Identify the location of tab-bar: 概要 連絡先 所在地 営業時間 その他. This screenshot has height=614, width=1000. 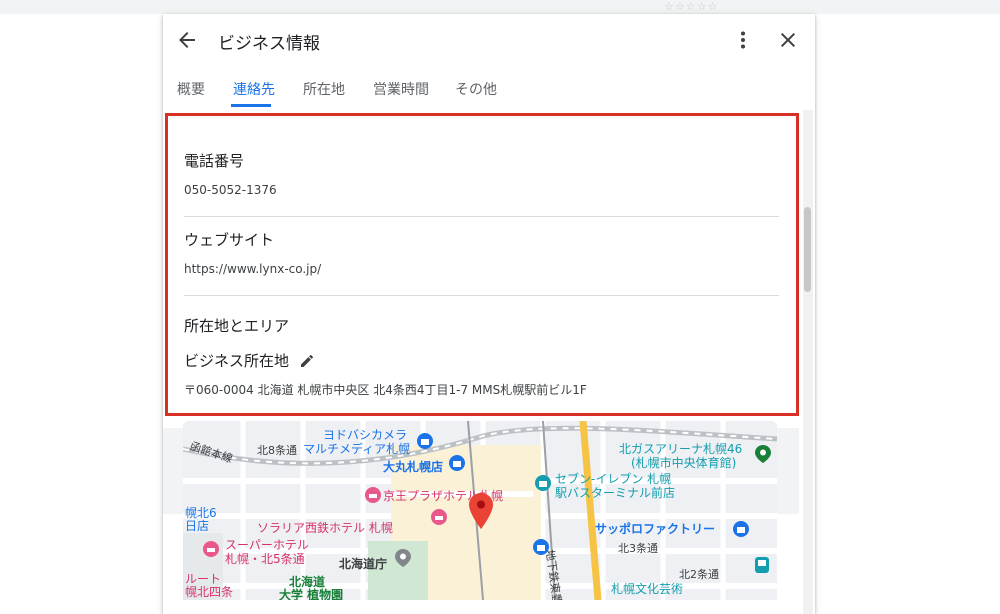
(489, 91).